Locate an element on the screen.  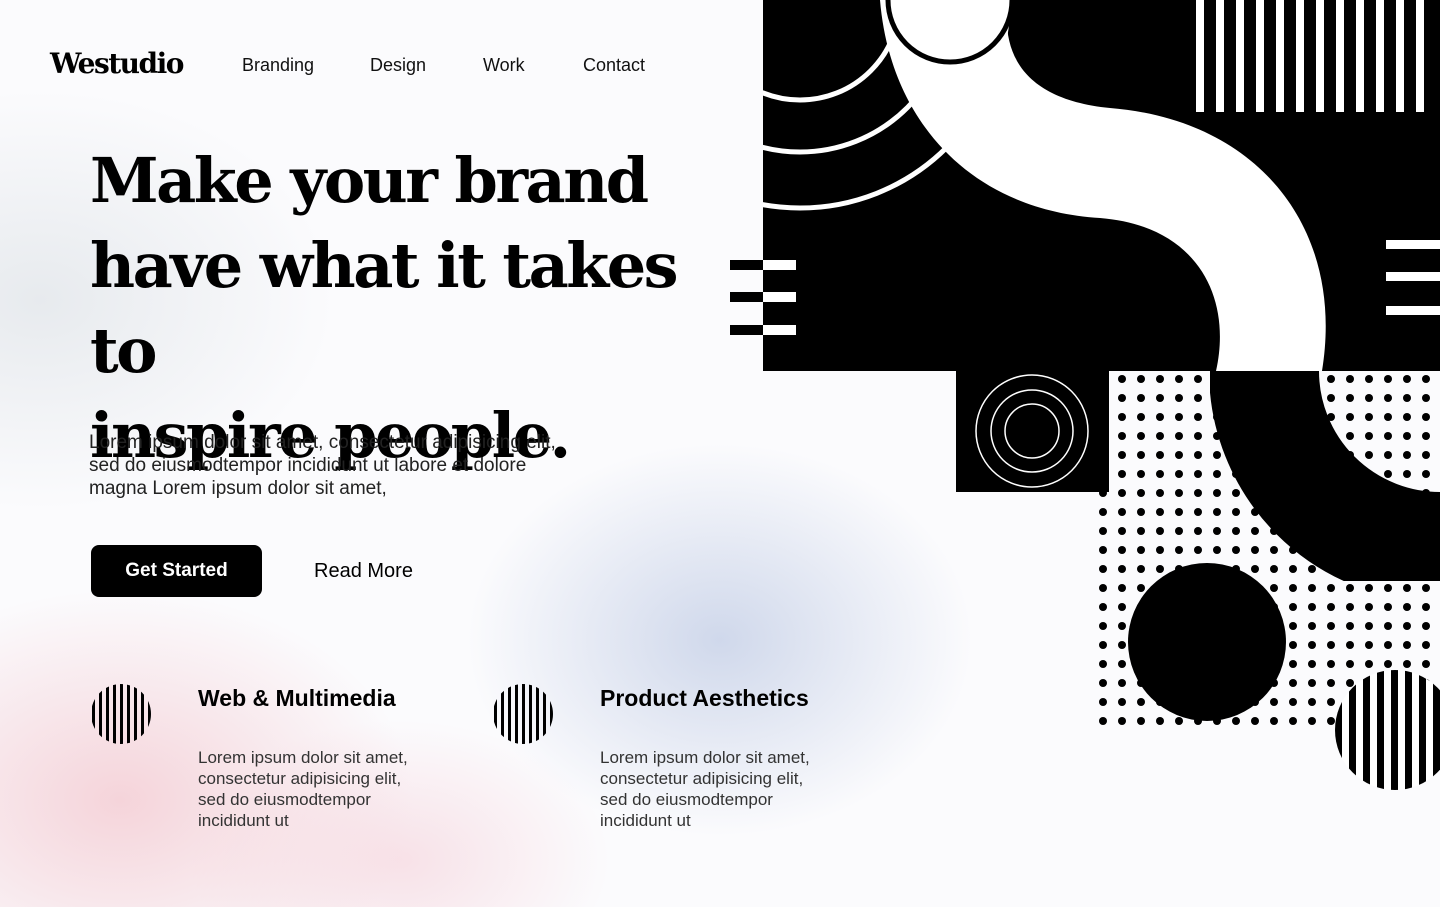
black-circle is located at coordinates (1207, 642).